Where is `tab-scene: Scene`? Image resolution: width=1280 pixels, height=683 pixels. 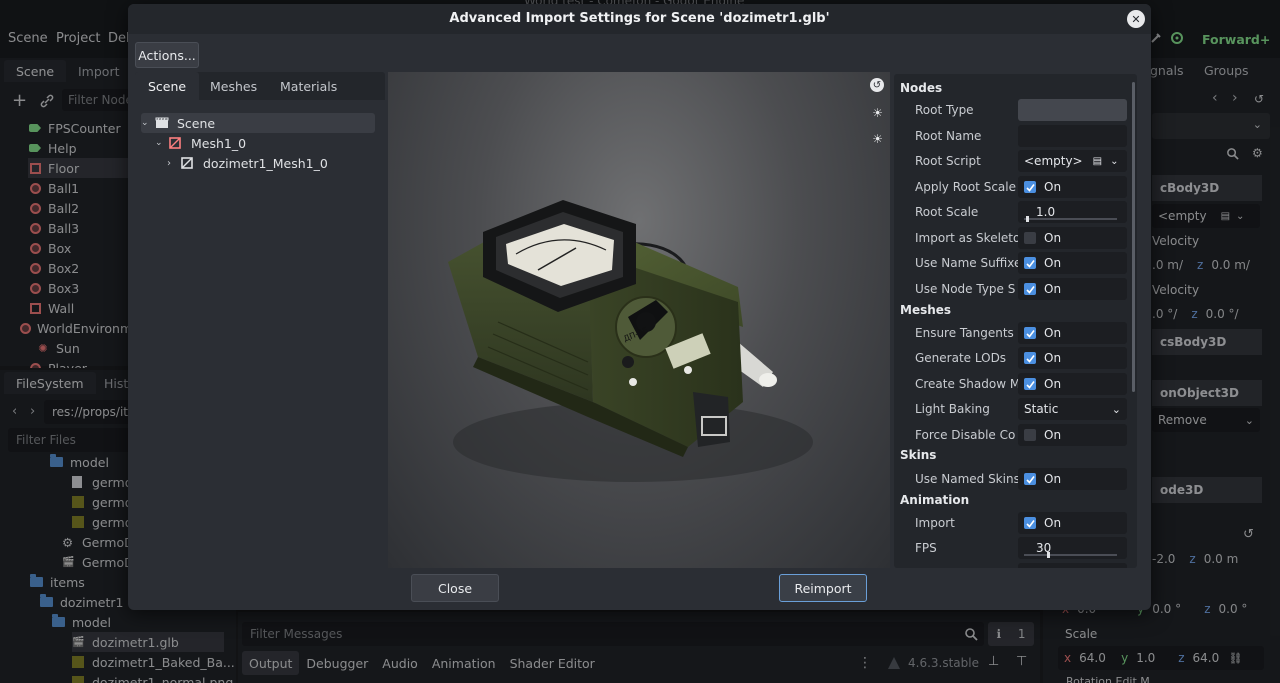 tab-scene: Scene is located at coordinates (167, 86).